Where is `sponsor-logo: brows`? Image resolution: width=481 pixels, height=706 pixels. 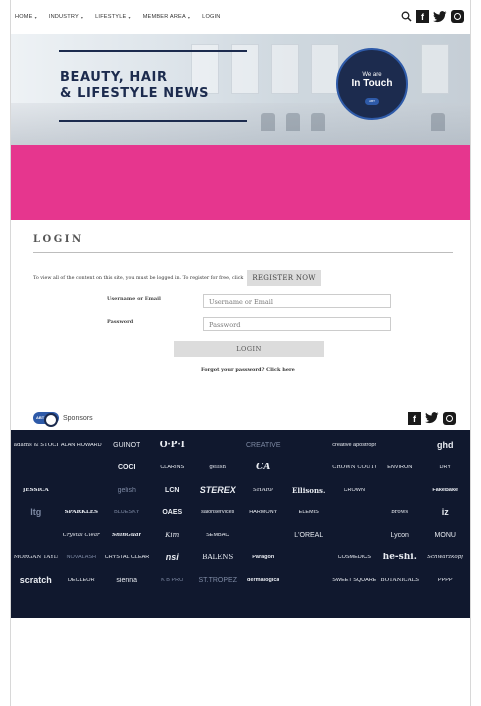
sponsor-logo: brows is located at coordinates (399, 513).